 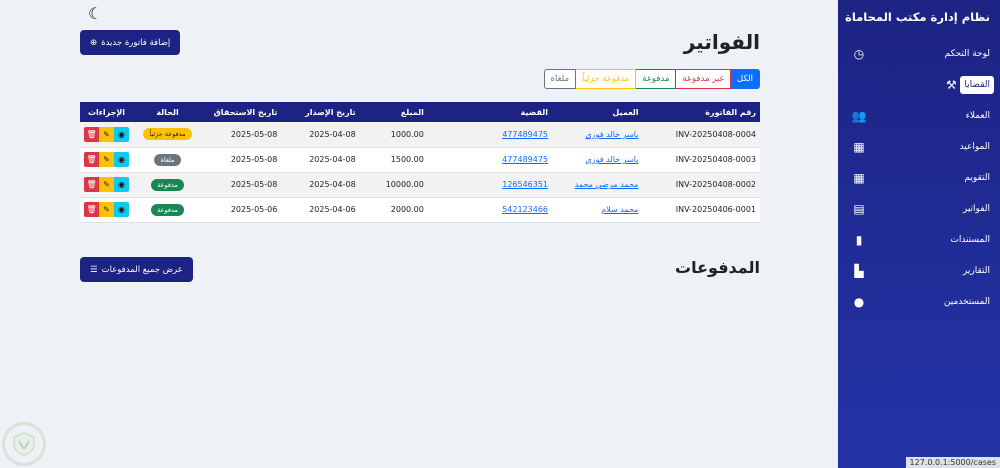 I want to click on header-due-date: تاريخ الاستحقاق, so click(x=241, y=112).